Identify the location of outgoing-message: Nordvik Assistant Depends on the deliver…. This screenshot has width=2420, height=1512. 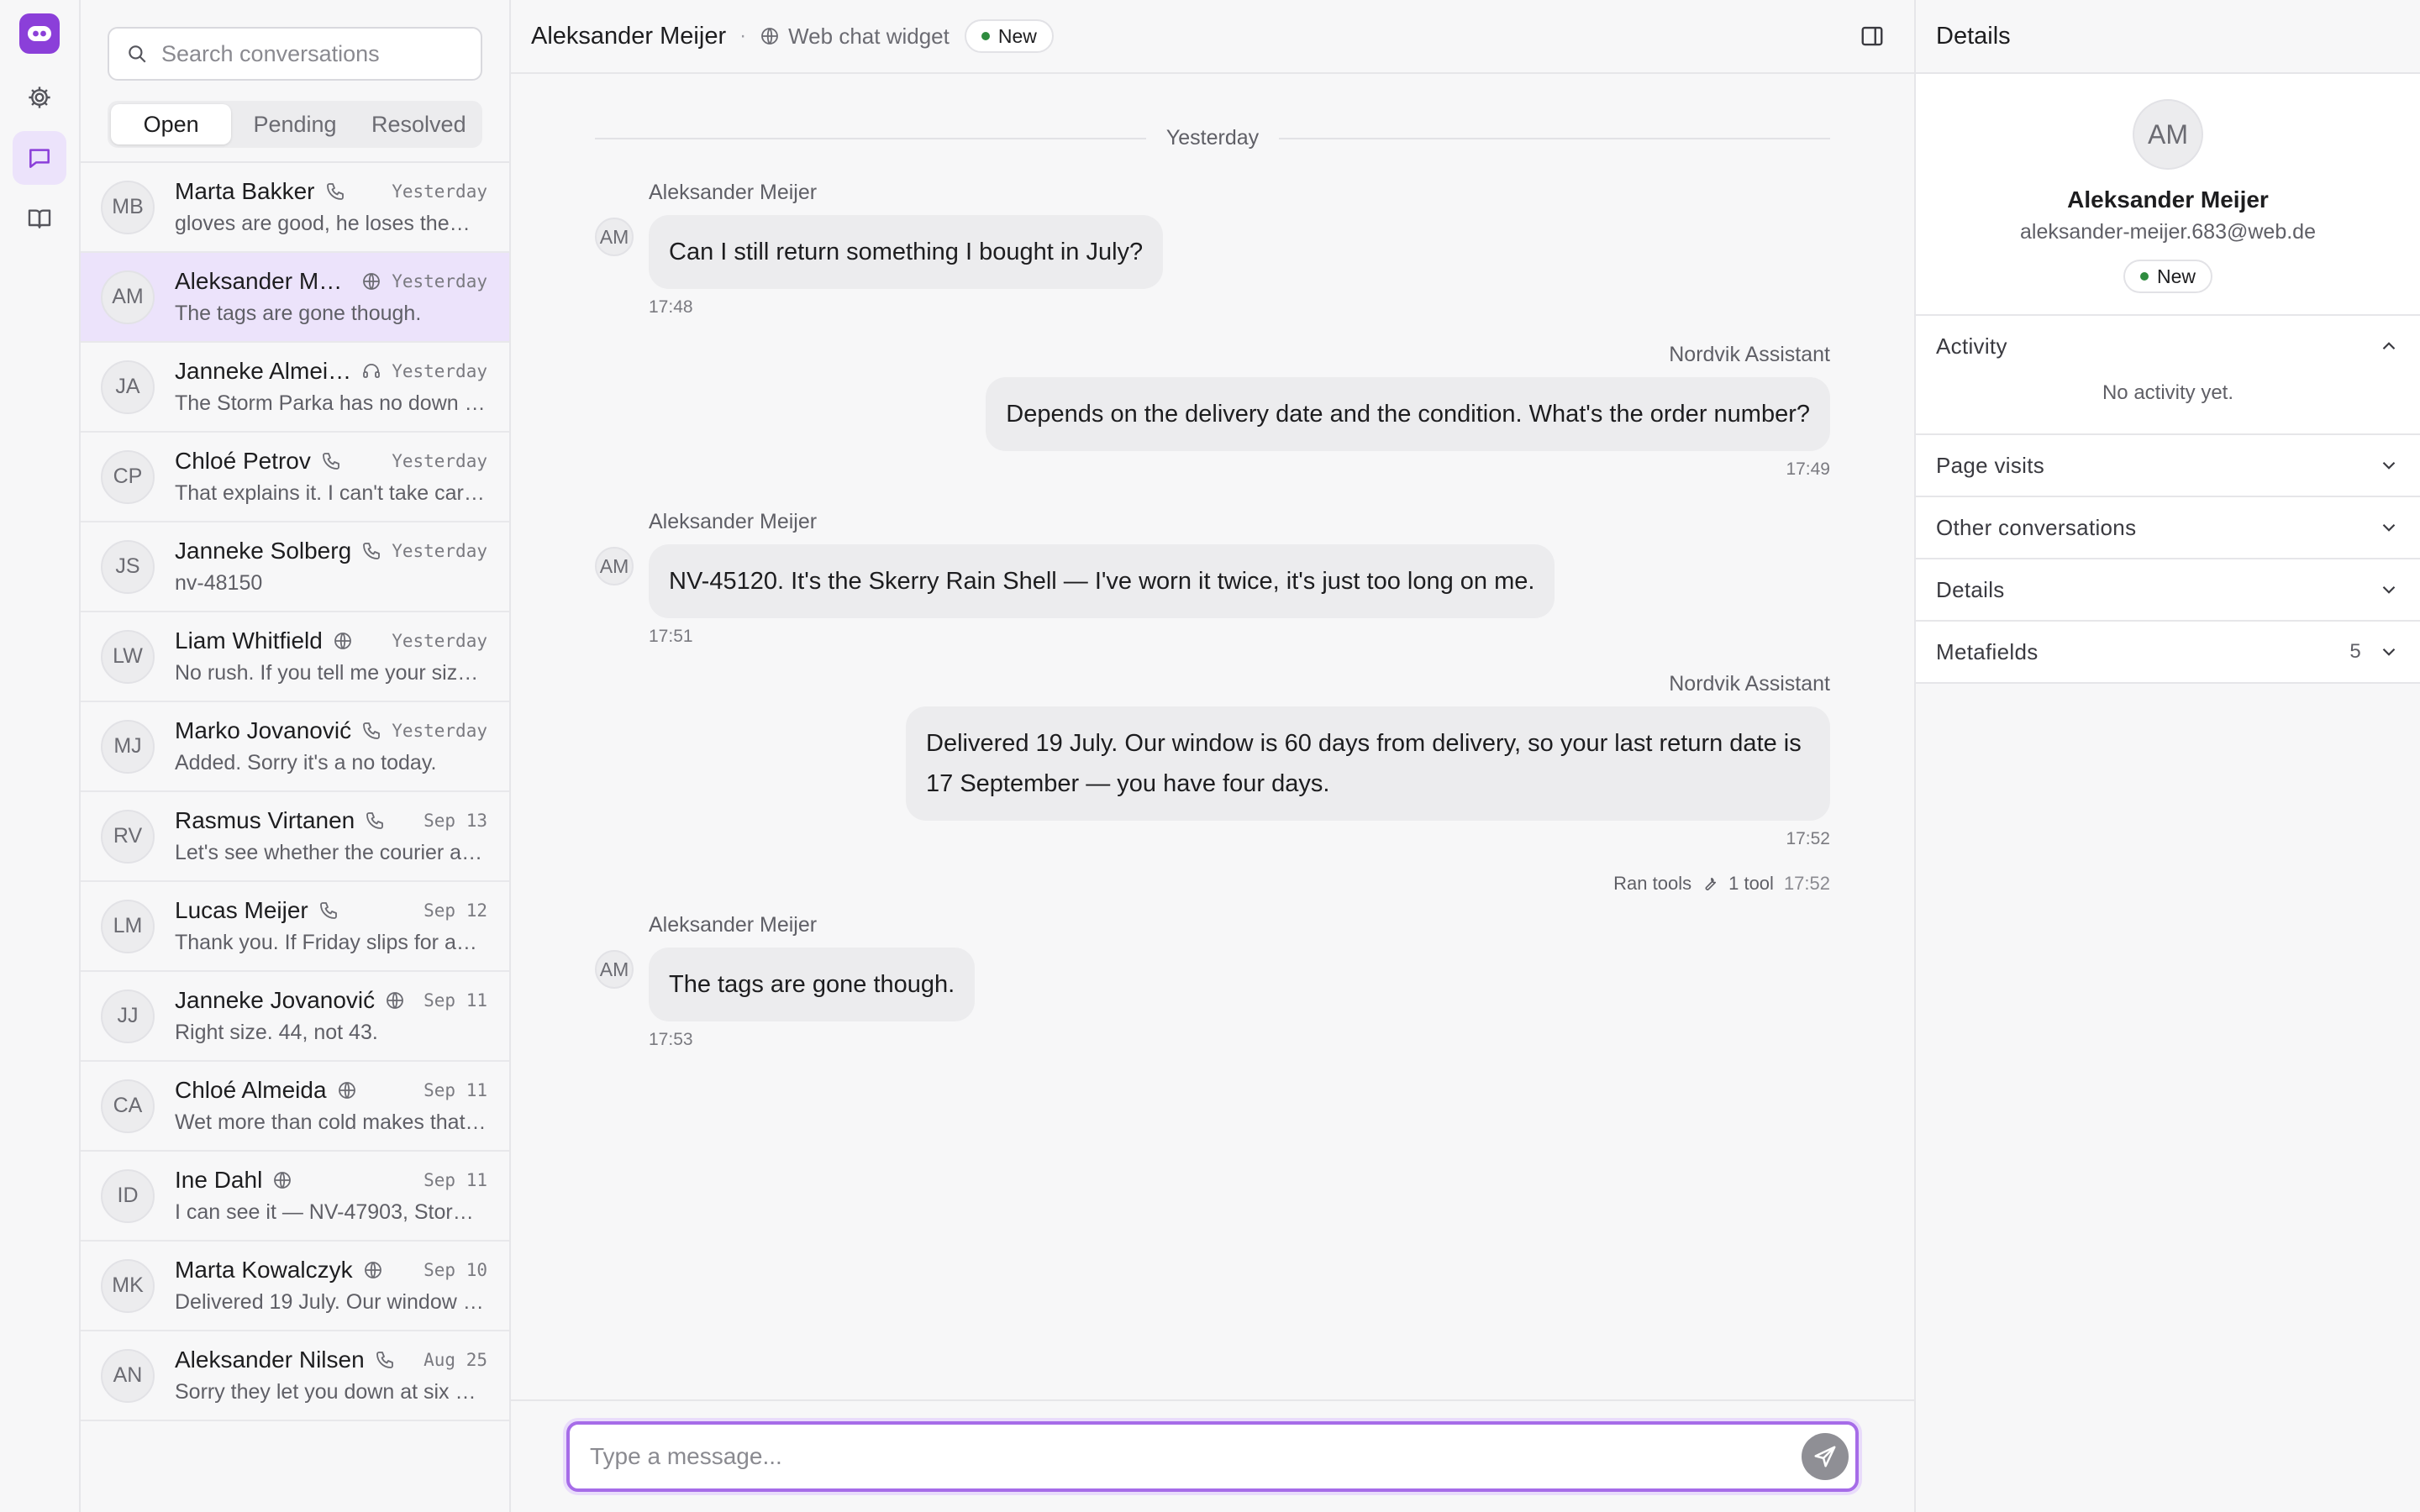
(1212, 411).